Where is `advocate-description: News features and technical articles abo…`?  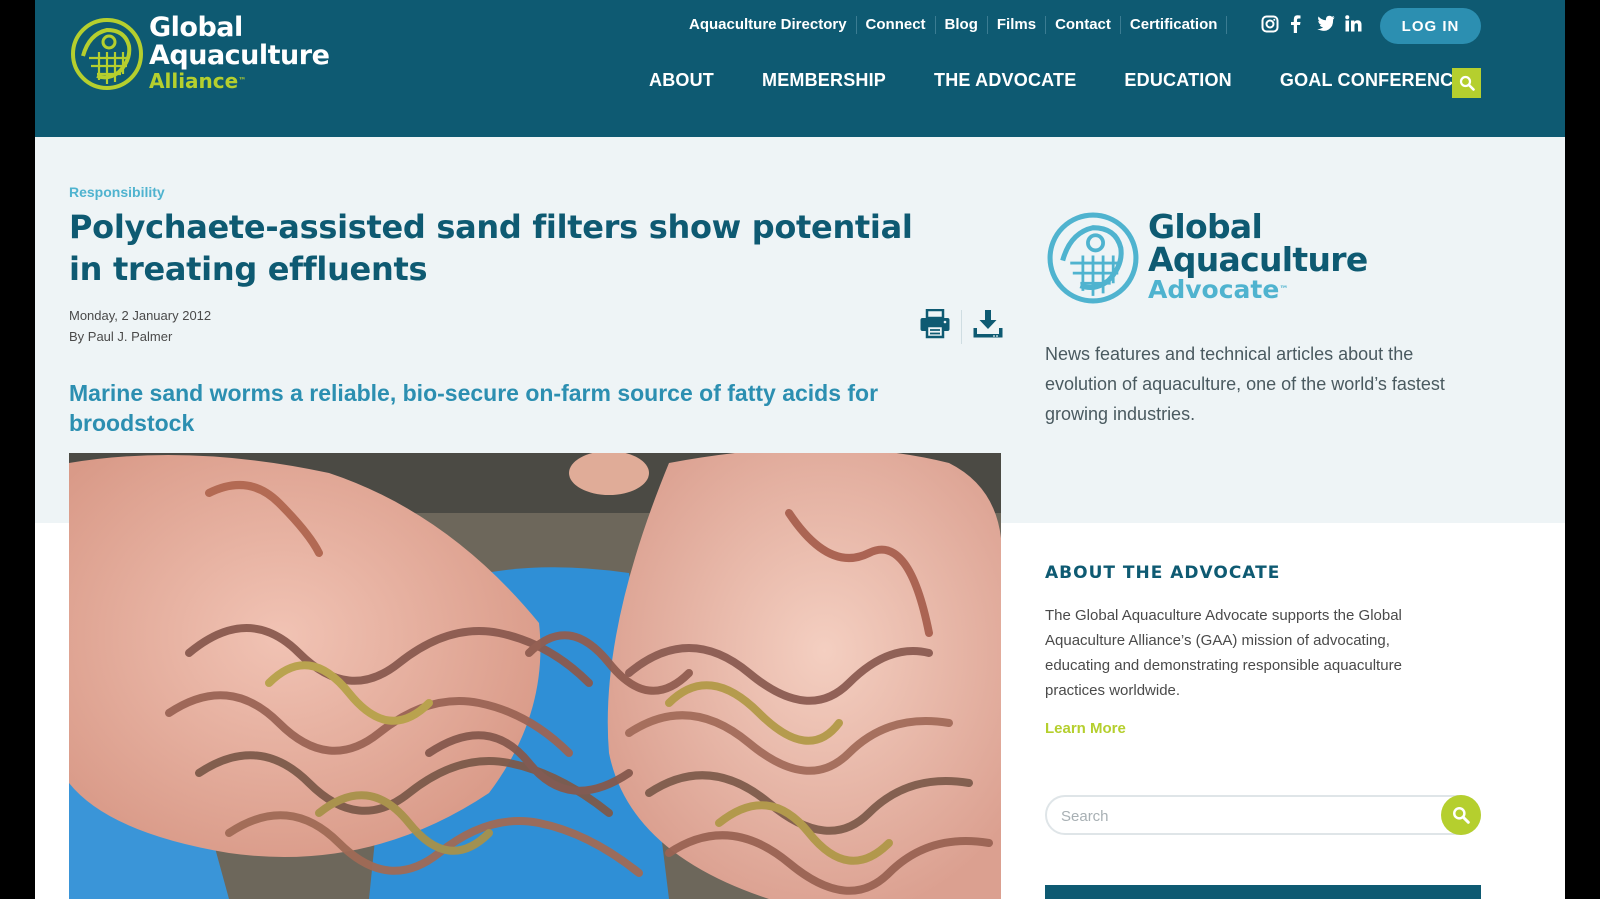 advocate-description: News features and technical articles abo… is located at coordinates (1245, 384).